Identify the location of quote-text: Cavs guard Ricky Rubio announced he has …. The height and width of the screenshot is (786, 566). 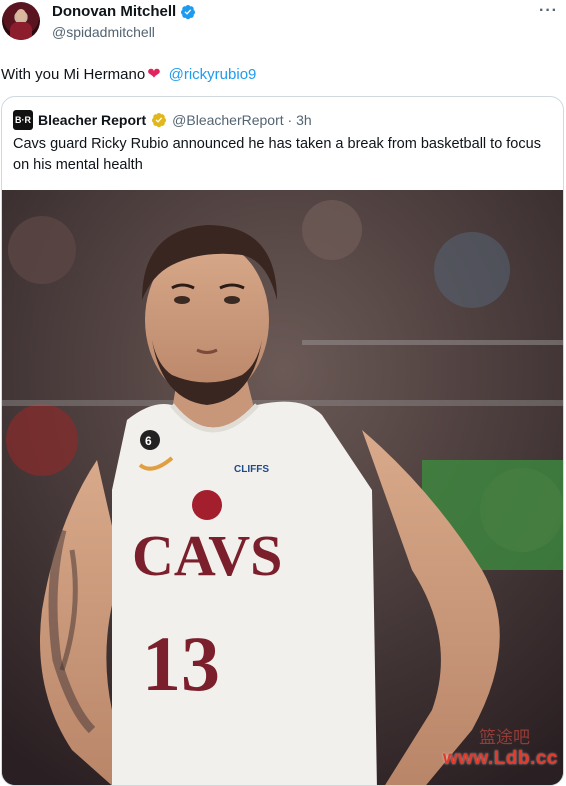
(277, 154).